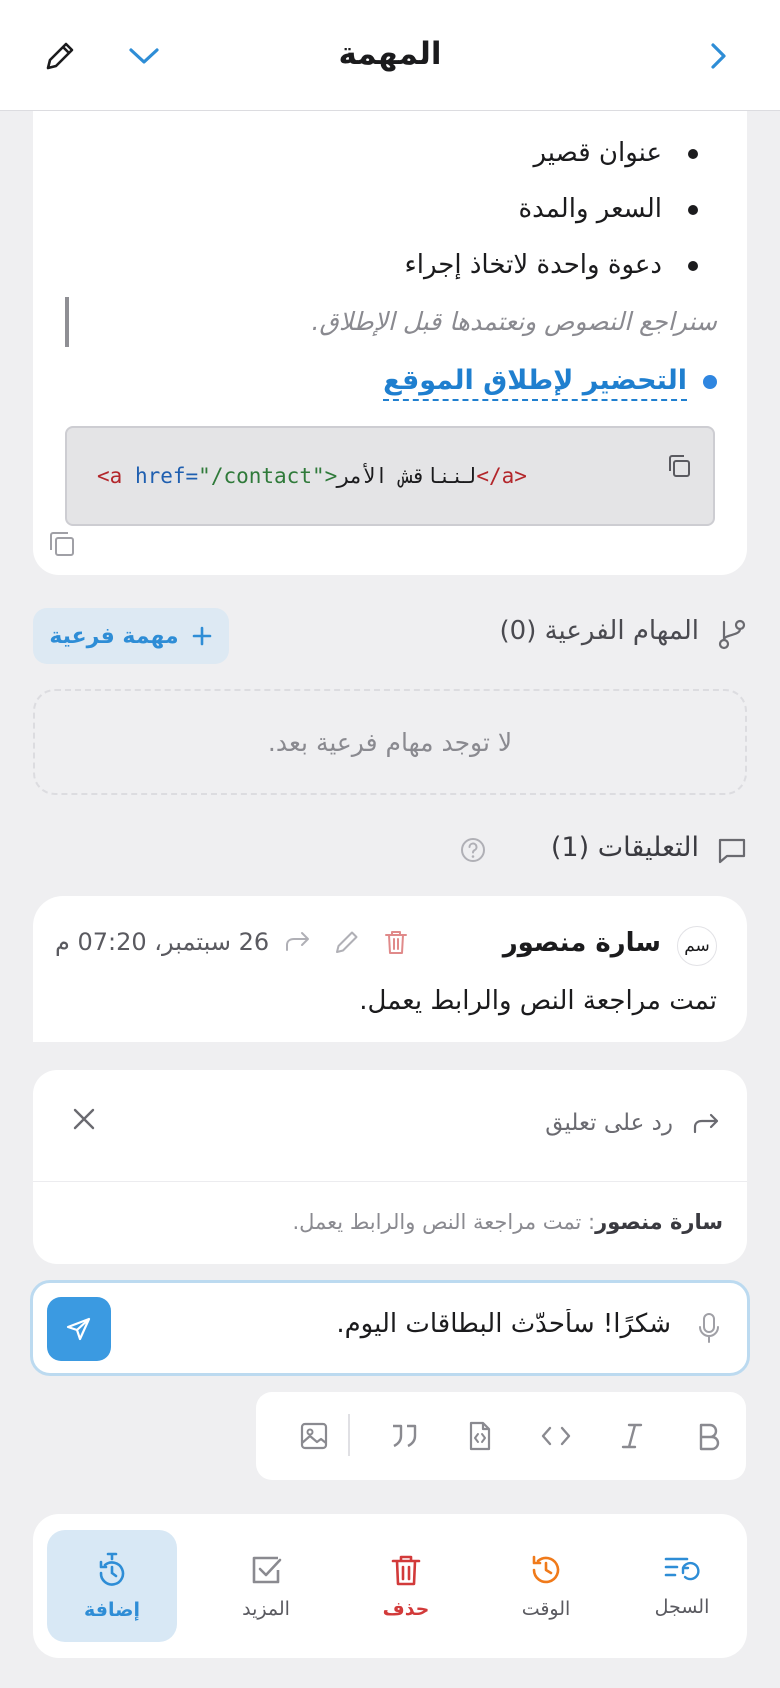 This screenshot has width=780, height=1688. I want to click on add-label: إضافة, so click(112, 1610).